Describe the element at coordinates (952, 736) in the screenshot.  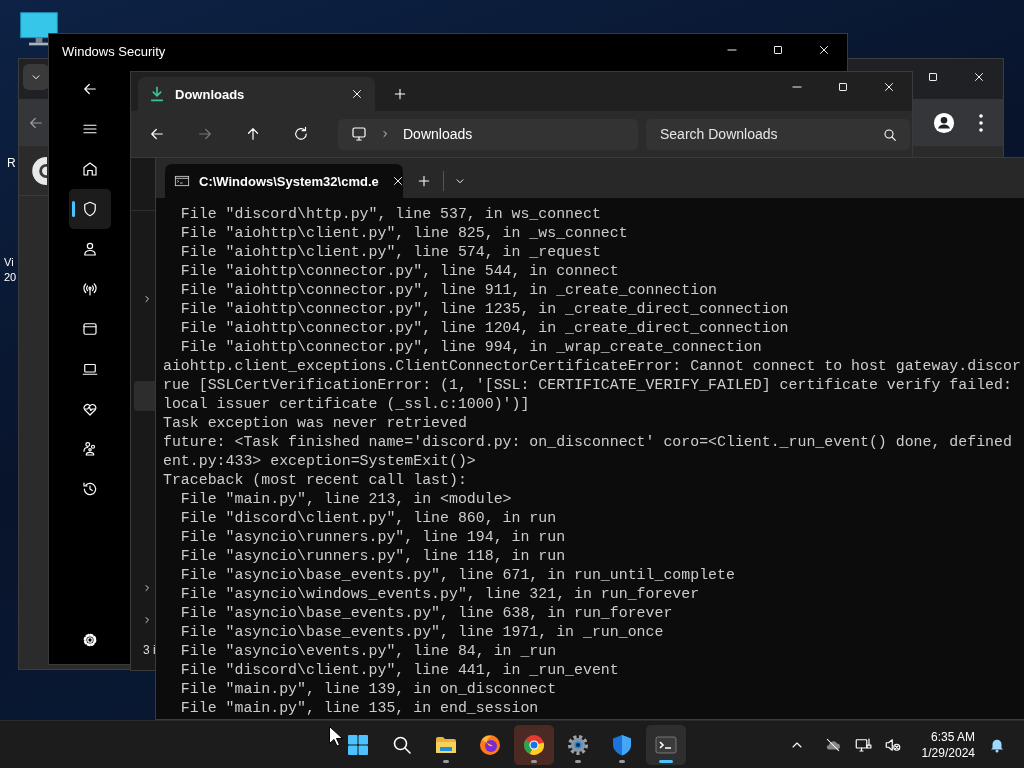
I see `clock-time: 6:35 AM` at that location.